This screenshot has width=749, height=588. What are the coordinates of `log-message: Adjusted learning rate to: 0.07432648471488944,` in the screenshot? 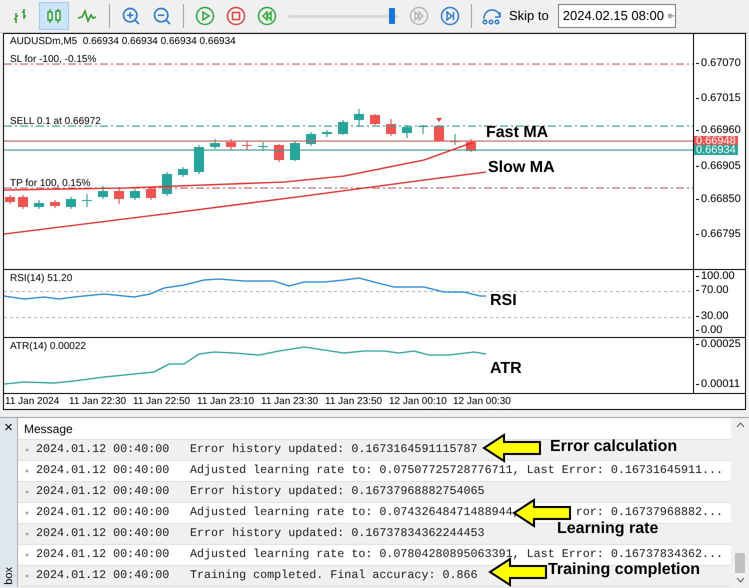 It's located at (355, 513).